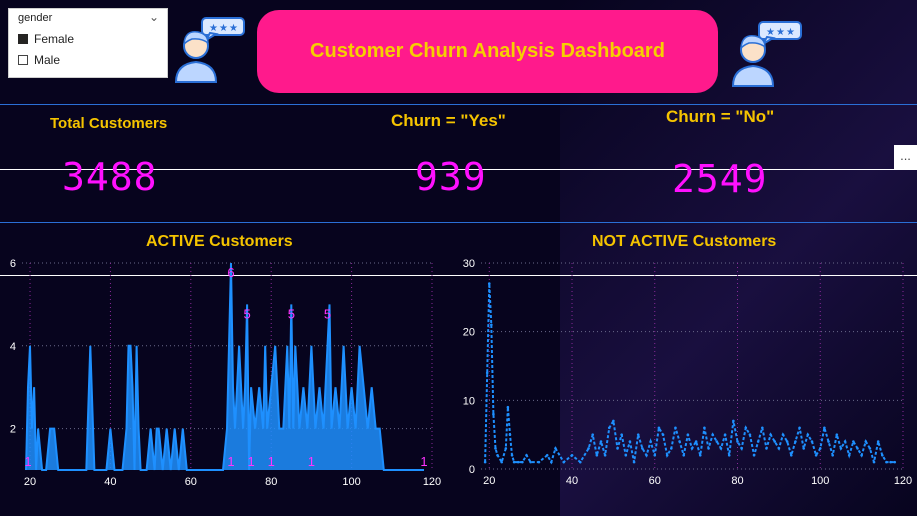 Image resolution: width=917 pixels, height=516 pixels. I want to click on slicer-option-label: Male, so click(47, 60).